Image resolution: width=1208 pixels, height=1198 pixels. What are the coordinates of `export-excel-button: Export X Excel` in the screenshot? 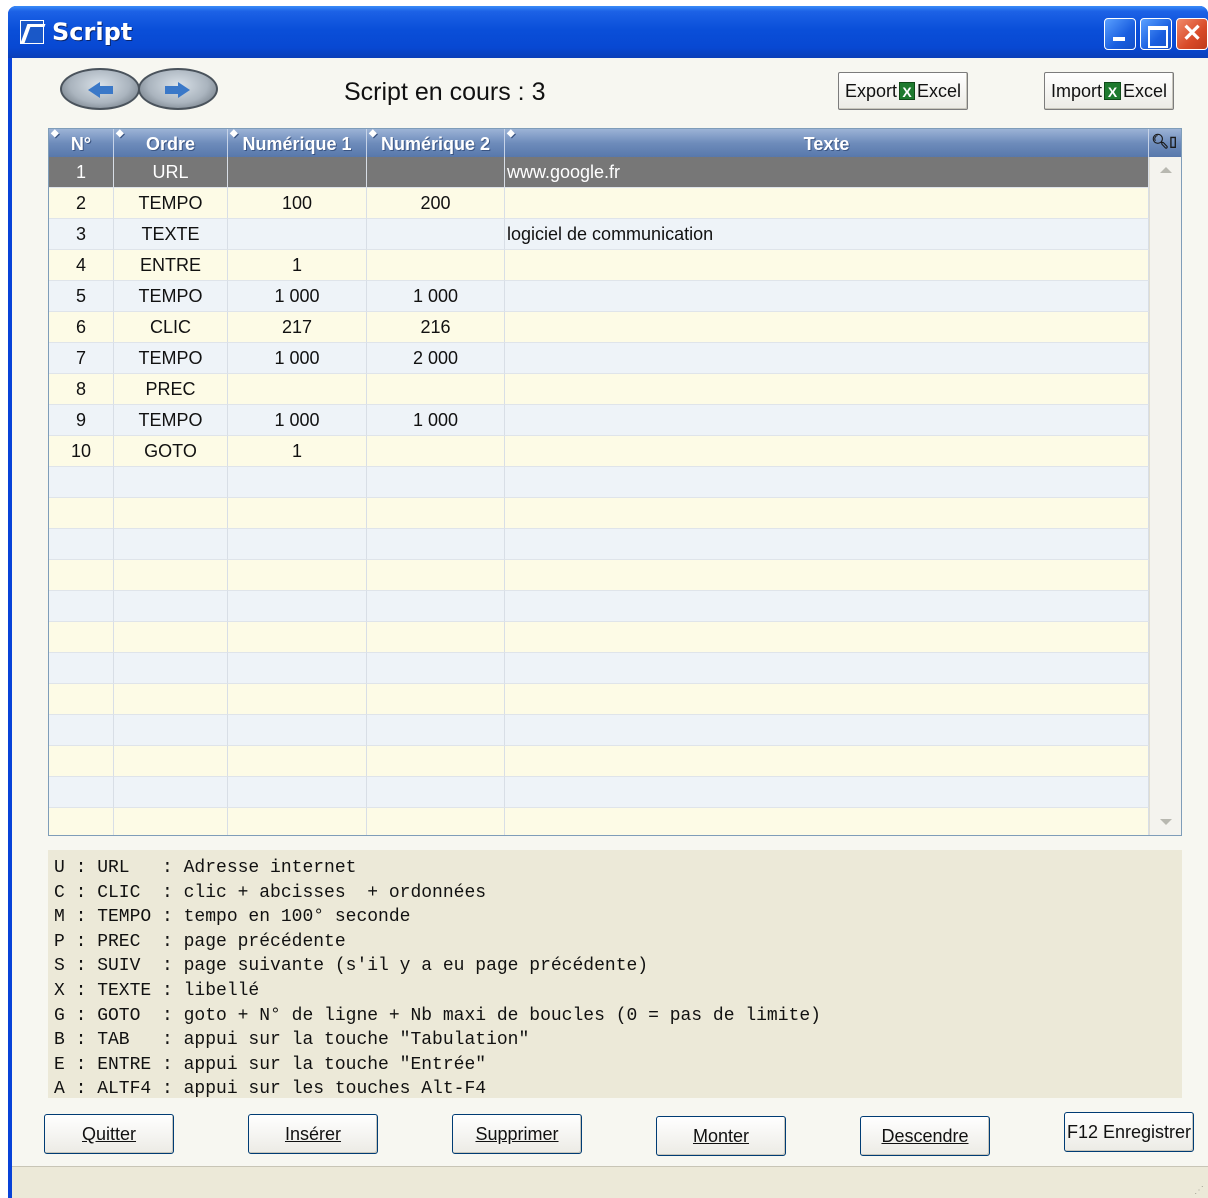 It's located at (903, 91).